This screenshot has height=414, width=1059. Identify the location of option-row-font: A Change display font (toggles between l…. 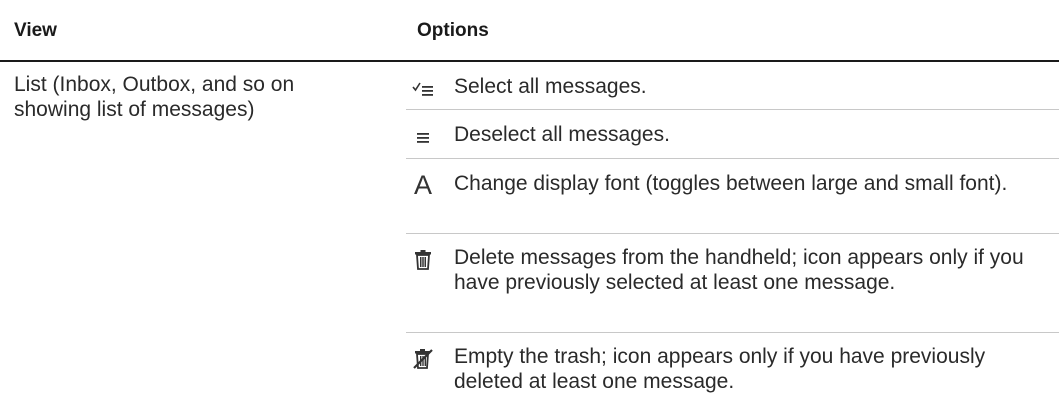
(732, 196).